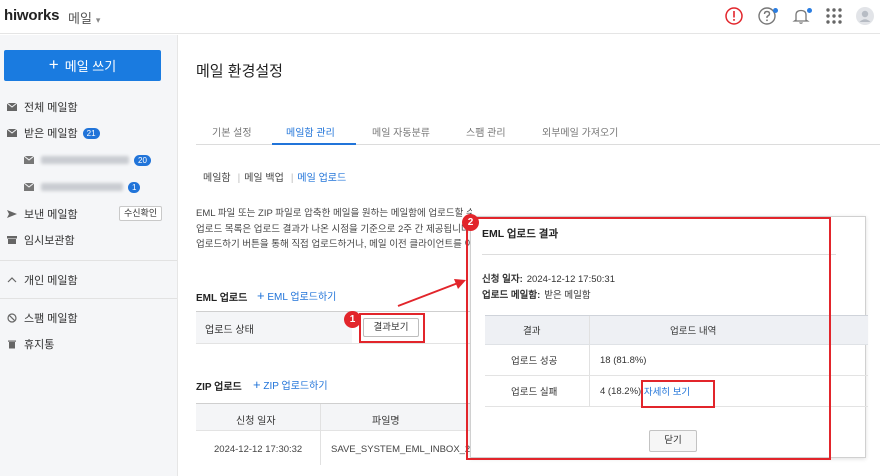  Describe the element at coordinates (51, 108) in the screenshot. I see `sidebar-item-label: 전체 메일함` at that location.